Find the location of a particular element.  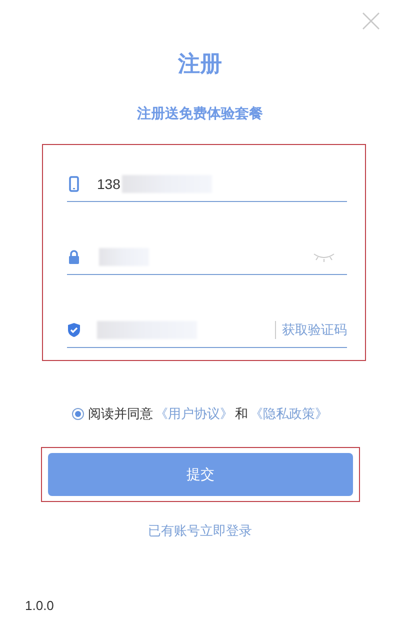

close-icon is located at coordinates (371, 21).